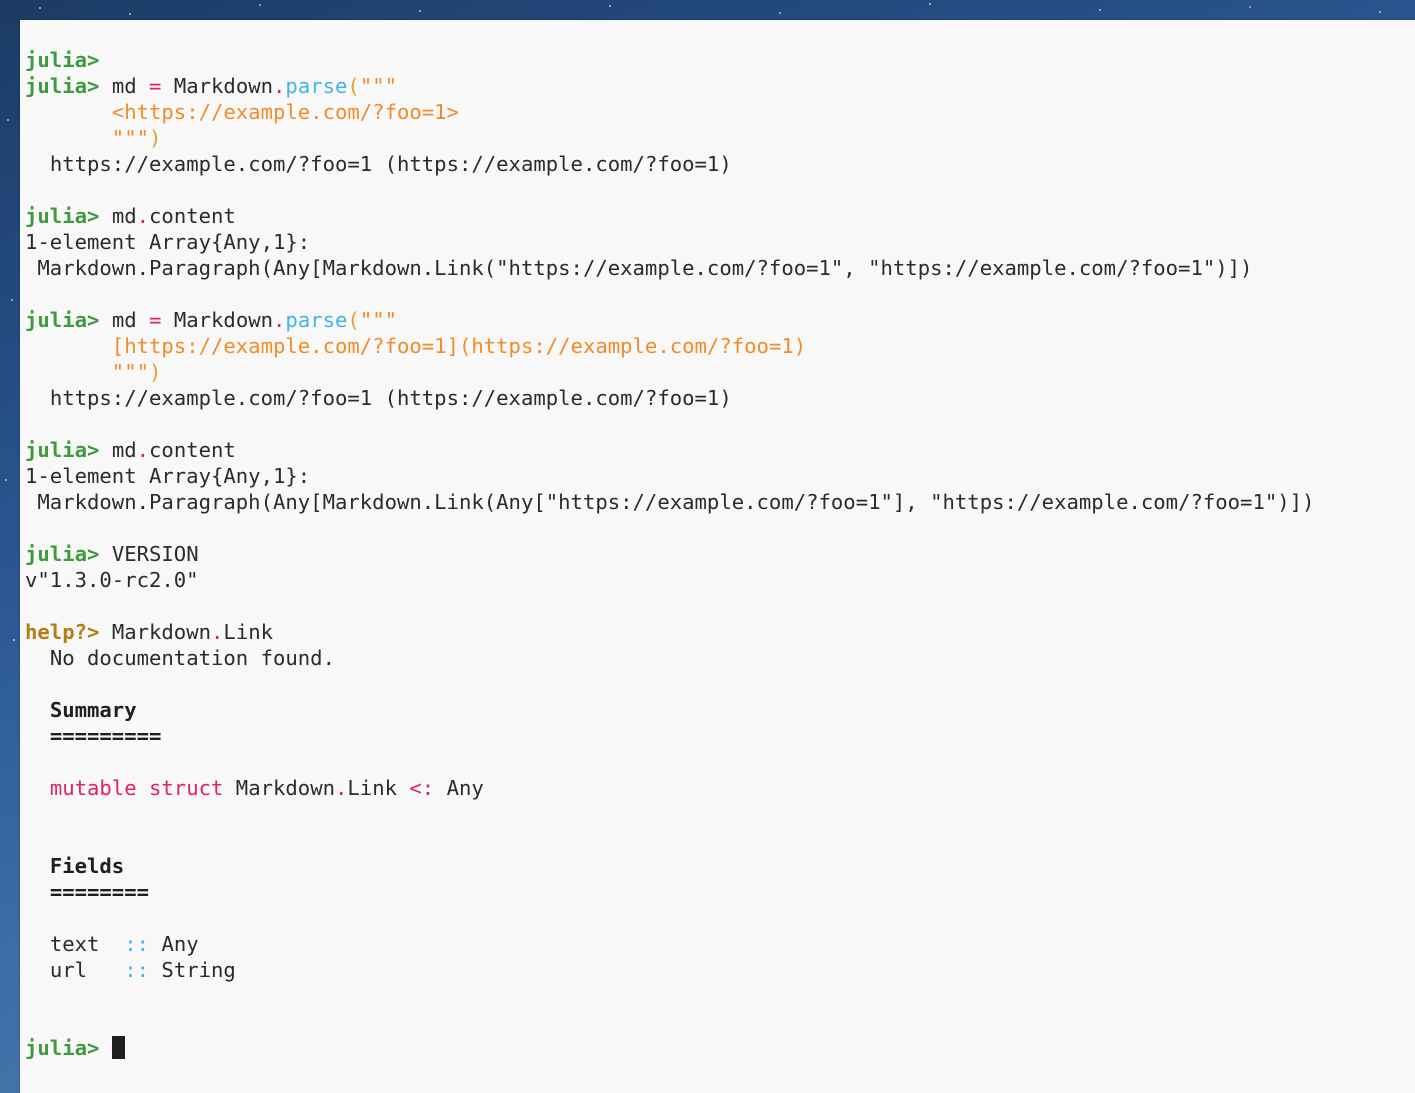 The height and width of the screenshot is (1093, 1415). I want to click on repl-input-close-1: """), so click(136, 138).